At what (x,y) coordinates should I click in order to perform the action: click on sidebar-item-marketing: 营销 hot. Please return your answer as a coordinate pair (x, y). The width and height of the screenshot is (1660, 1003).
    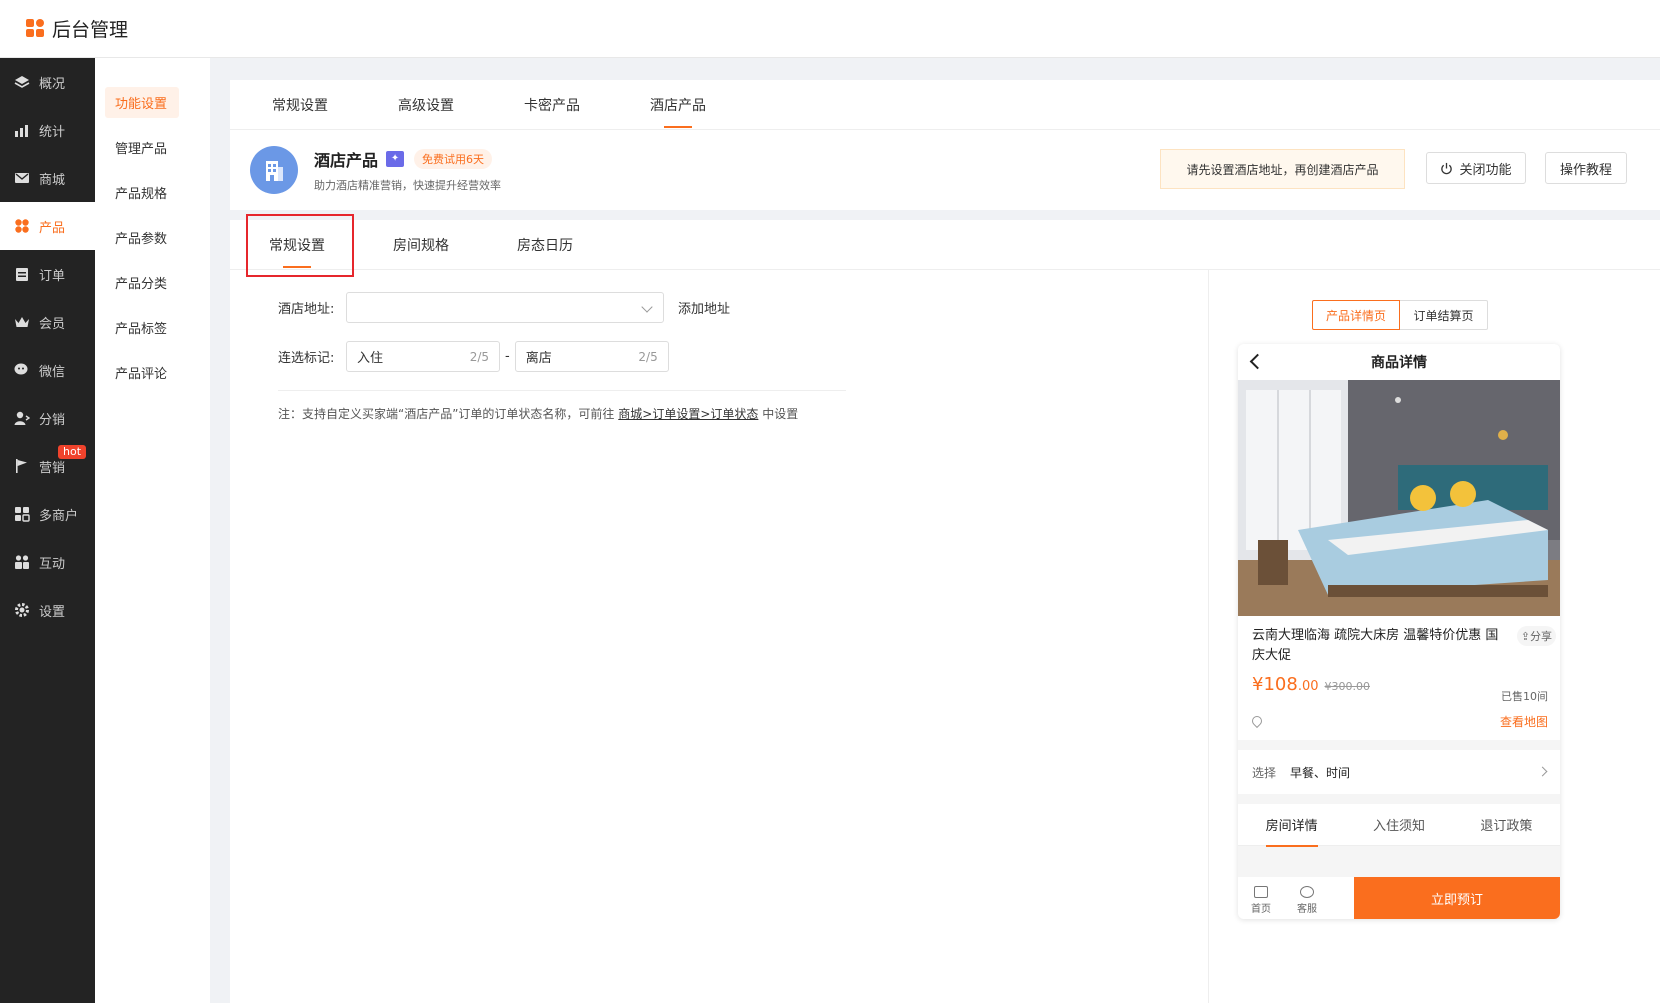
    Looking at the image, I should click on (47, 466).